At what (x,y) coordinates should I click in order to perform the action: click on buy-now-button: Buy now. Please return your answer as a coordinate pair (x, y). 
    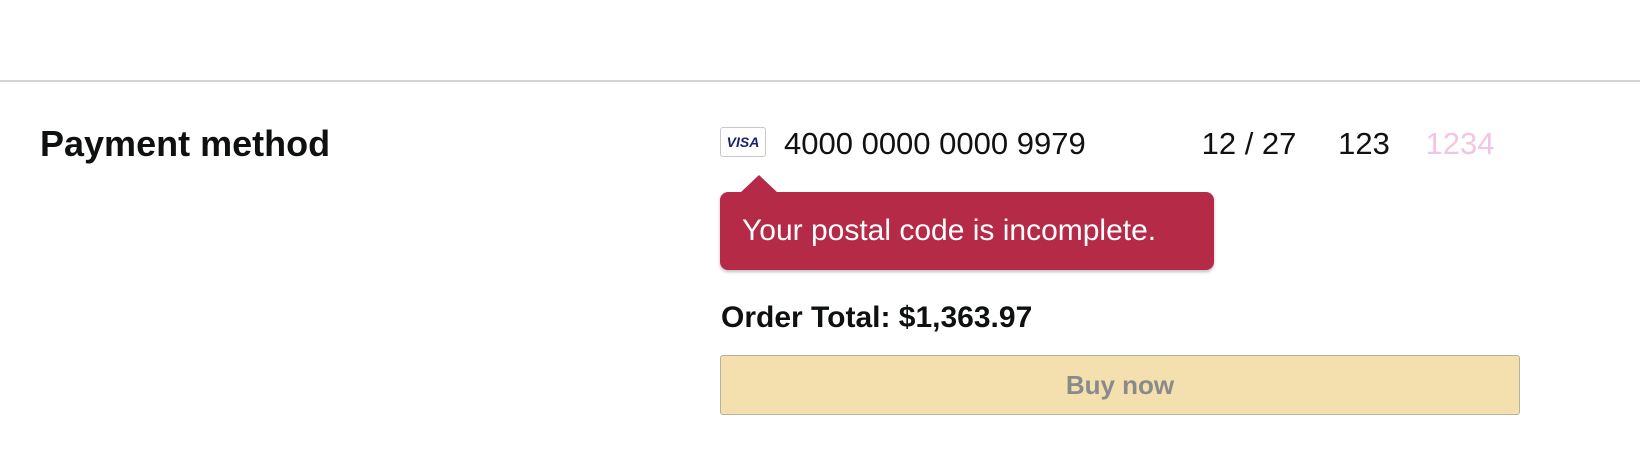
    Looking at the image, I should click on (1120, 385).